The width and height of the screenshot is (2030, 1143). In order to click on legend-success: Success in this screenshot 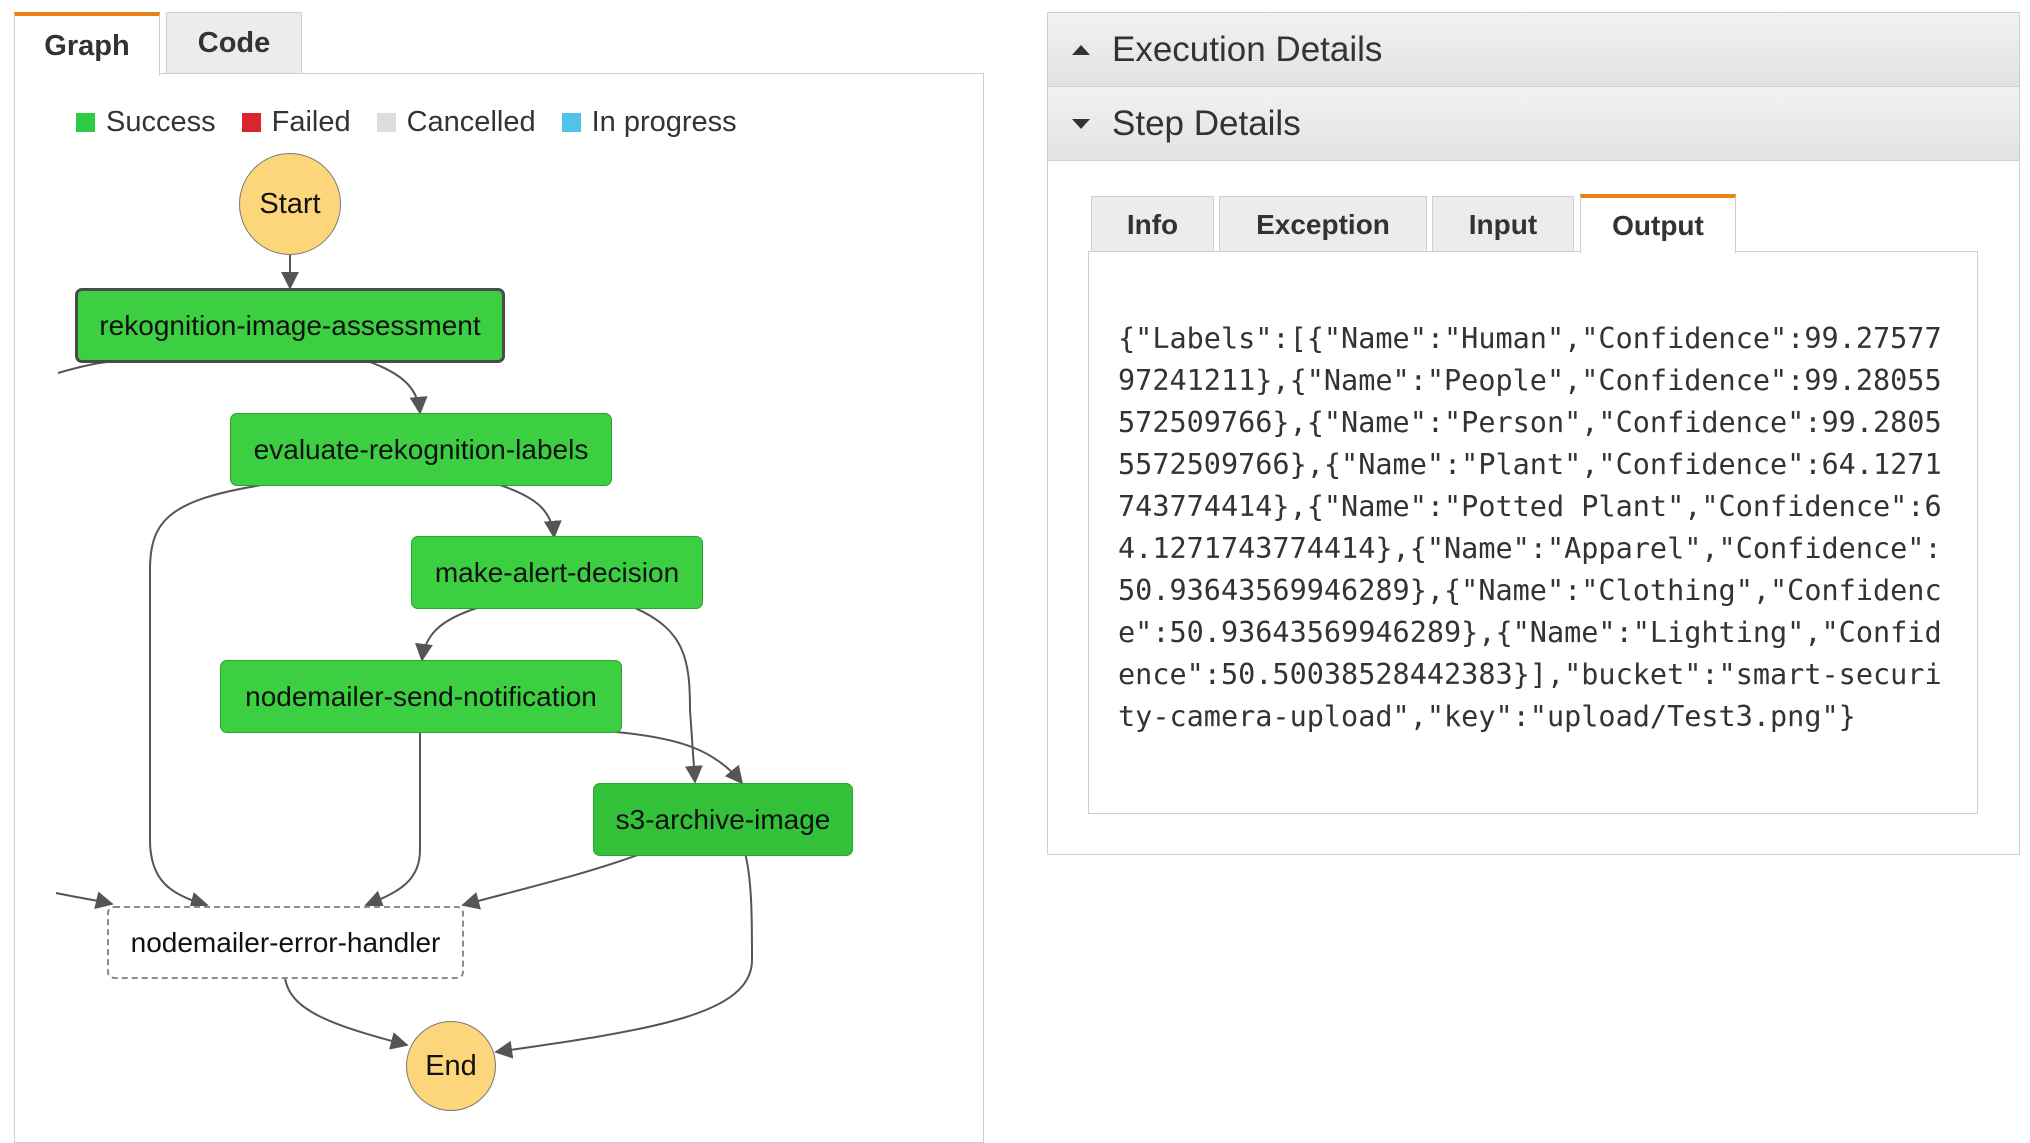, I will do `click(146, 122)`.